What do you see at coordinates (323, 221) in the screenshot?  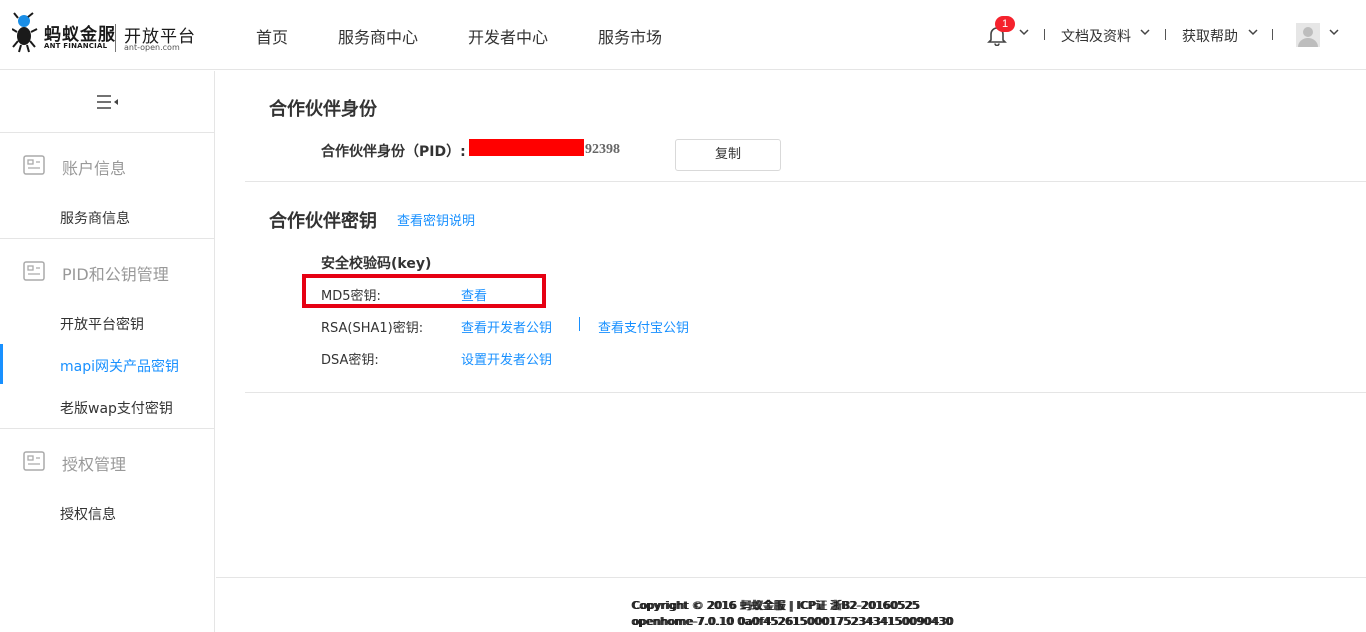 I see `partner-key-title: 合作伙伴密钥` at bounding box center [323, 221].